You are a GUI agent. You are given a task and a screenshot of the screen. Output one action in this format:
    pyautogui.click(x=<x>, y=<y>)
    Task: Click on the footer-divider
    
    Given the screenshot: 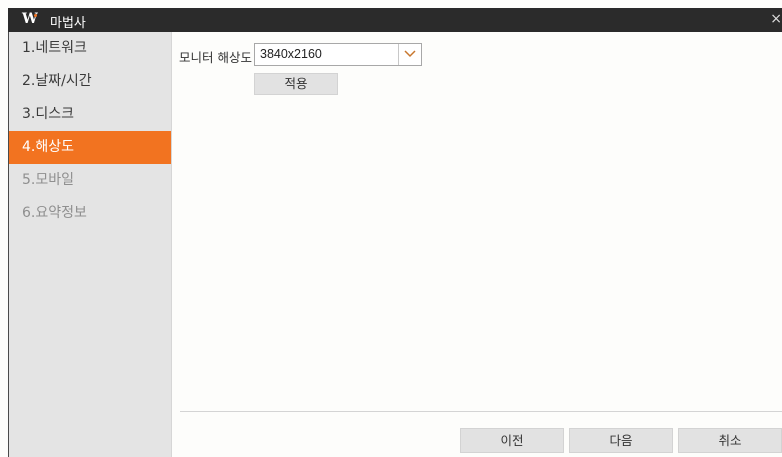 What is the action you would take?
    pyautogui.click(x=481, y=411)
    